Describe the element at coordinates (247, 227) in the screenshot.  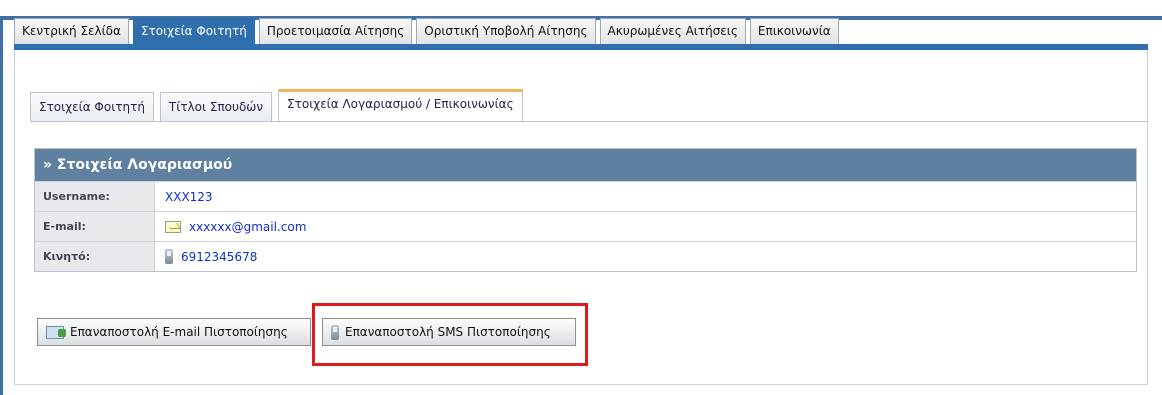
I see `email-value: xxxxxx@gmail.com` at that location.